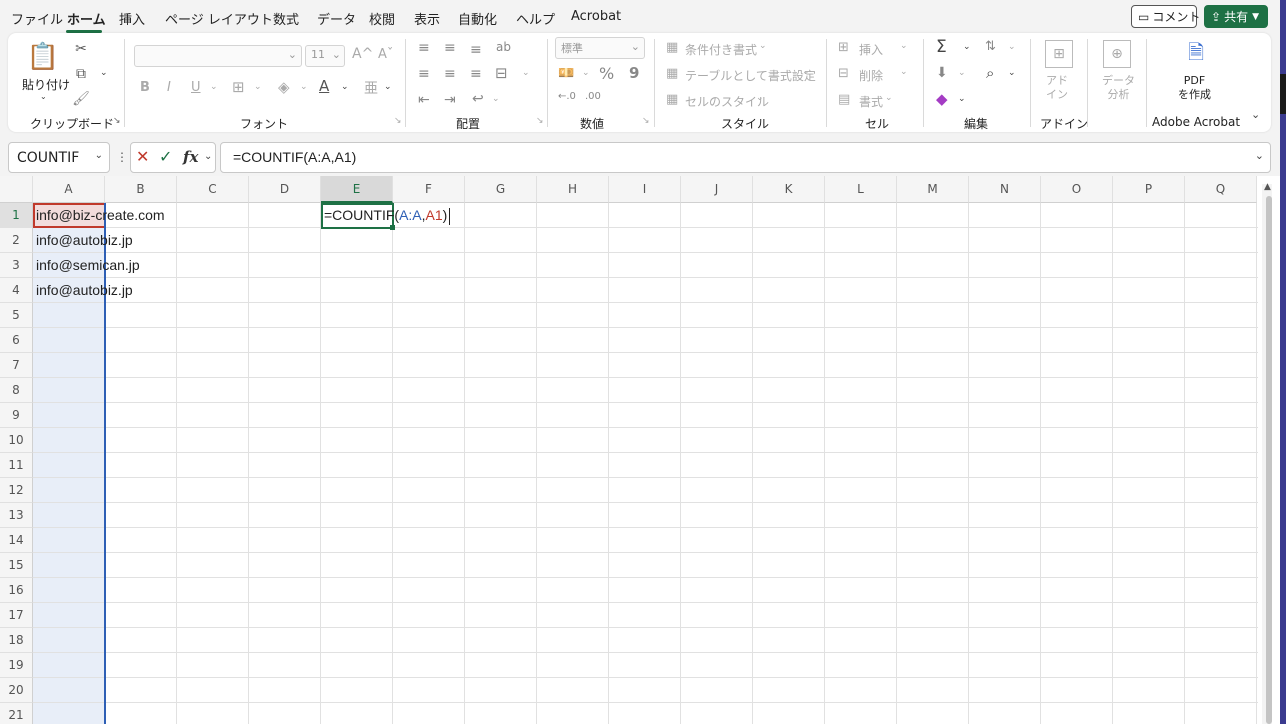 The image size is (1286, 724). What do you see at coordinates (450, 48) in the screenshot?
I see `align-middle-icon: ≡` at bounding box center [450, 48].